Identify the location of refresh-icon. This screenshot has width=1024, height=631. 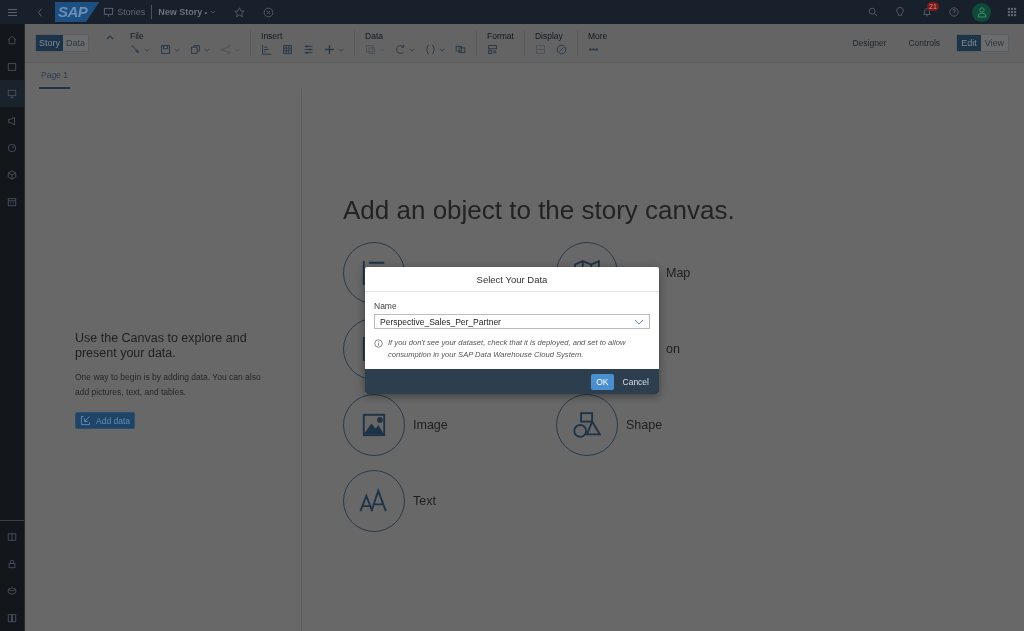
(401, 49).